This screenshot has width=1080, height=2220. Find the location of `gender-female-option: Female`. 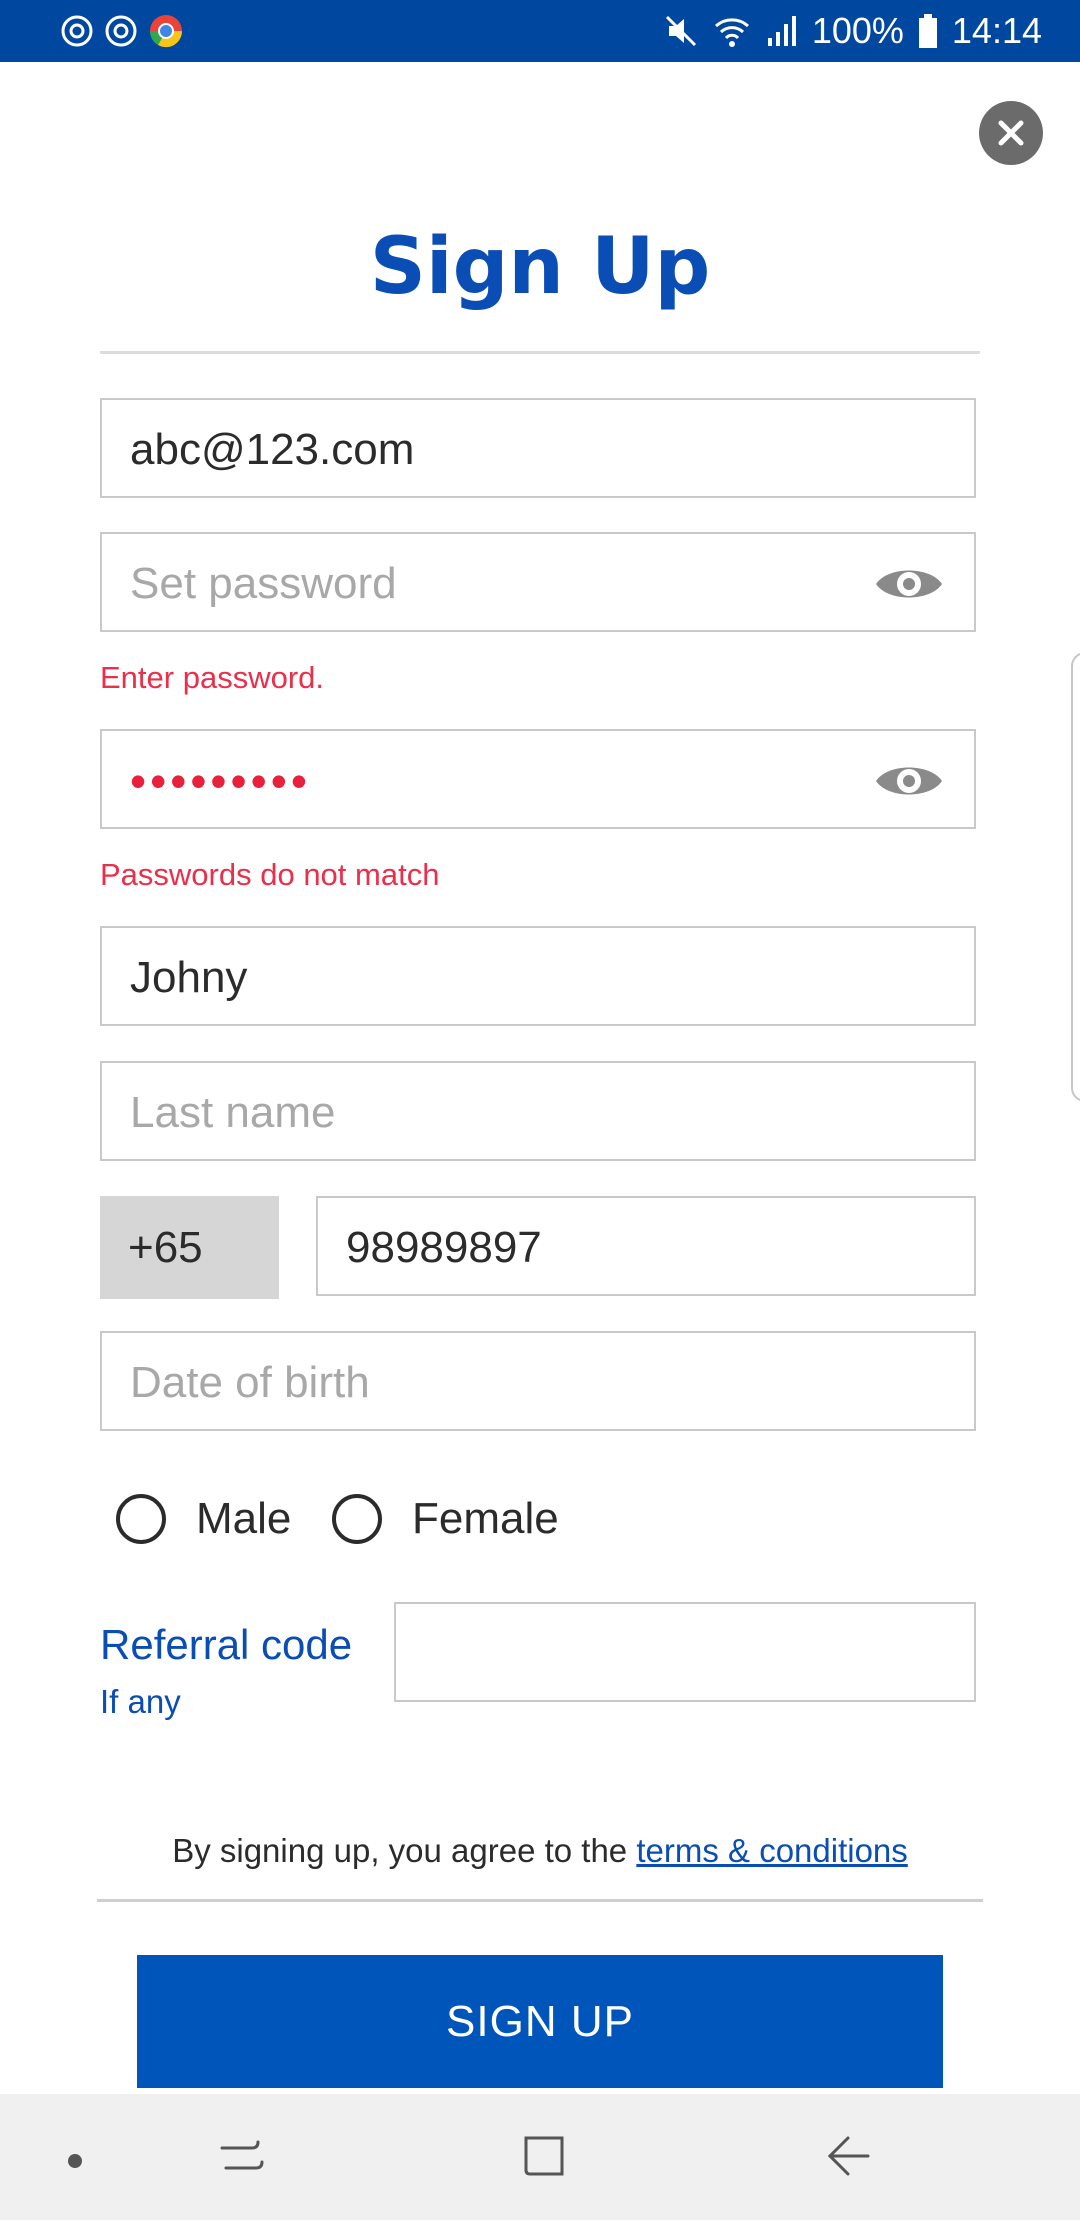

gender-female-option: Female is located at coordinates (445, 1519).